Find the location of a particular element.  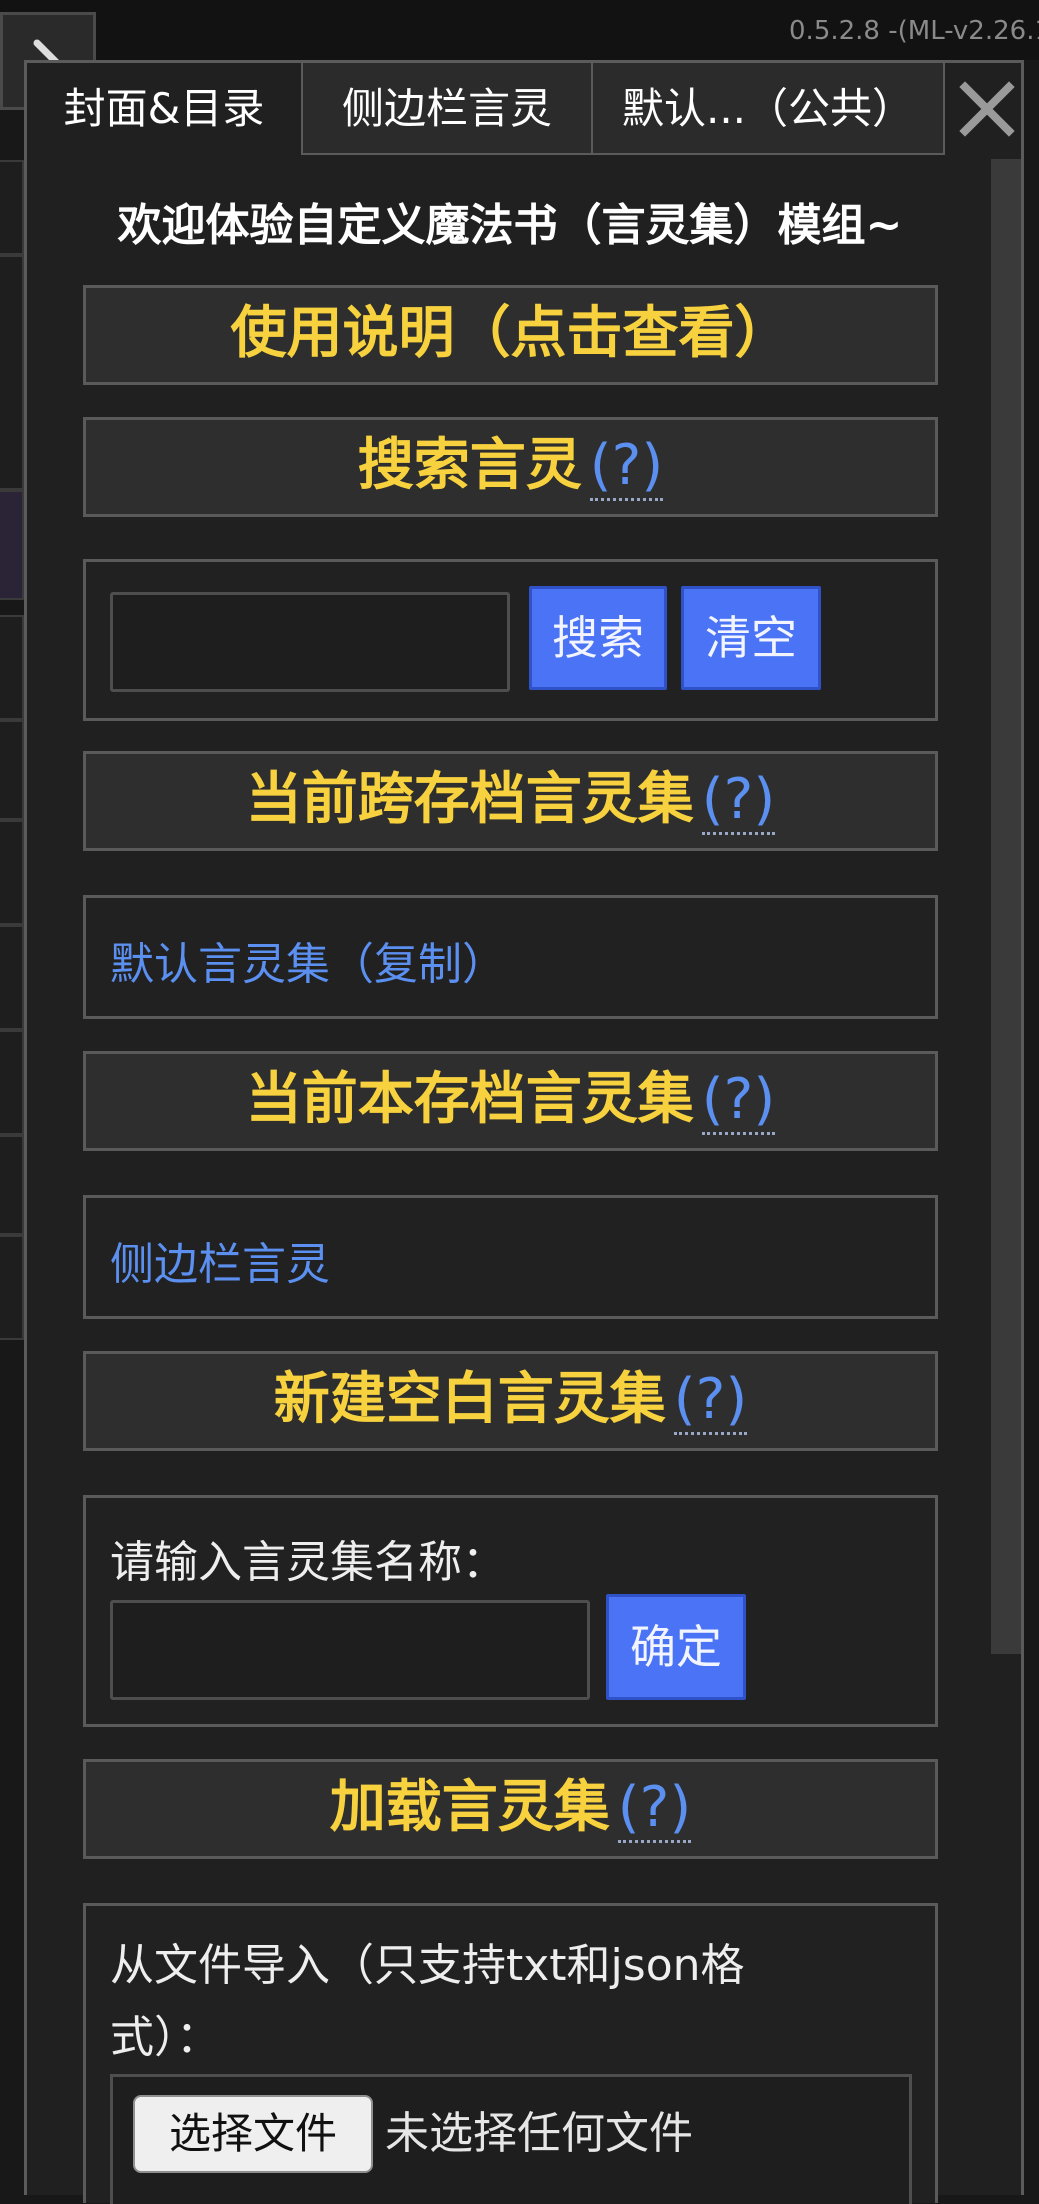

file-status: 未选择任何文件 is located at coordinates (539, 2133).